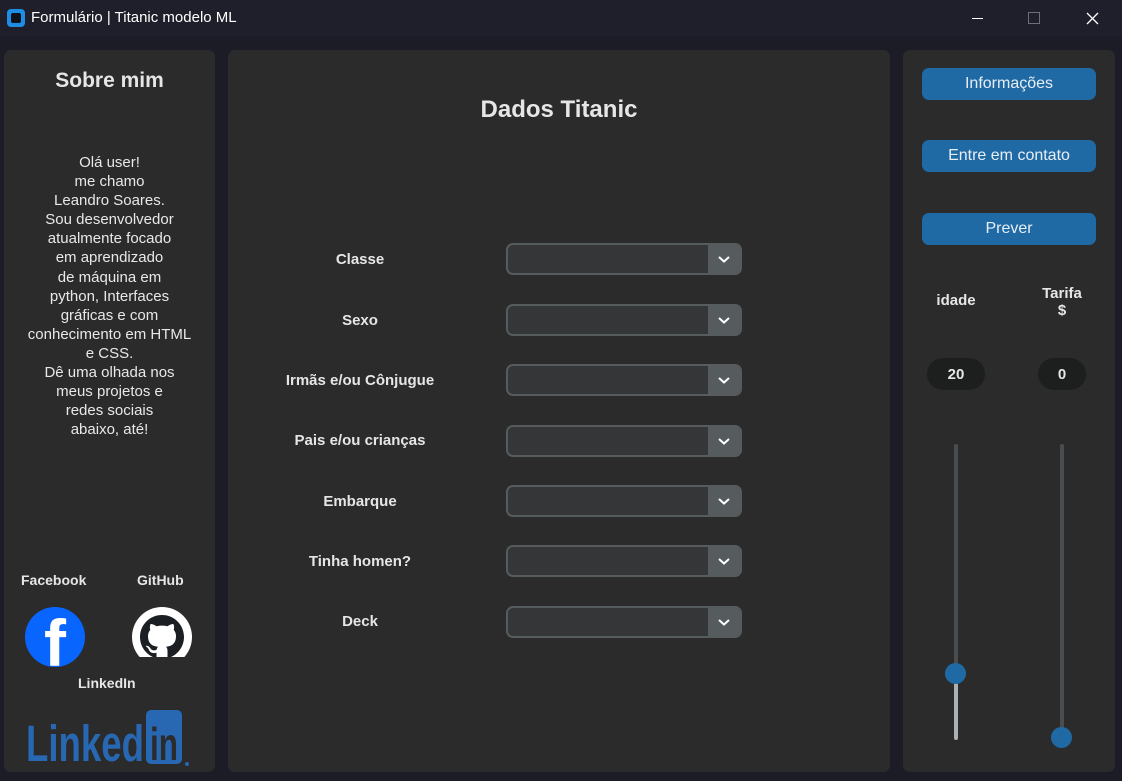  I want to click on fare-slider, so click(1061, 596).